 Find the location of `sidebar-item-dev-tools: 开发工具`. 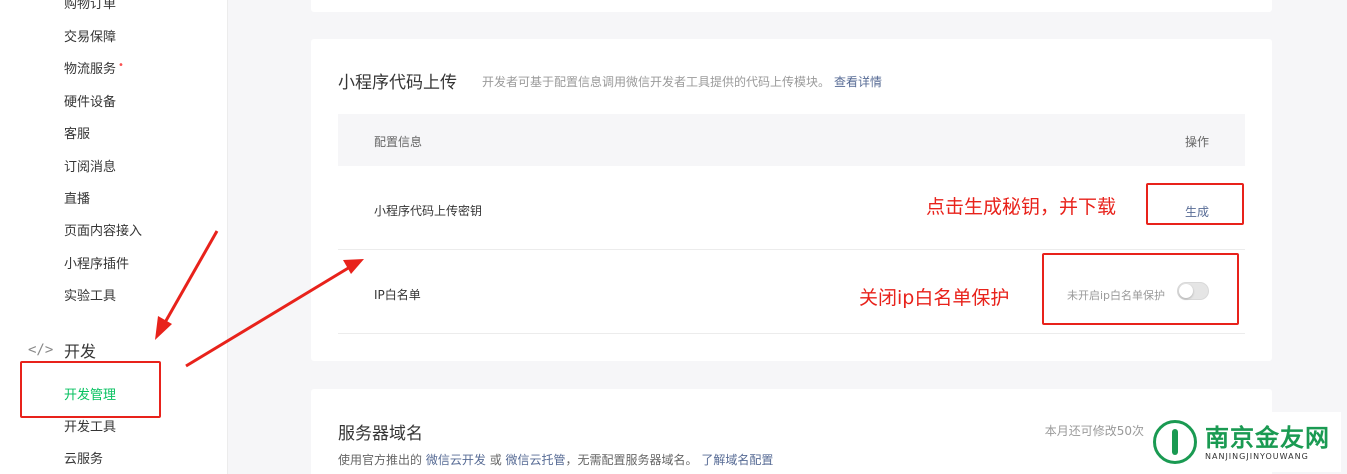

sidebar-item-dev-tools: 开发工具 is located at coordinates (90, 425).